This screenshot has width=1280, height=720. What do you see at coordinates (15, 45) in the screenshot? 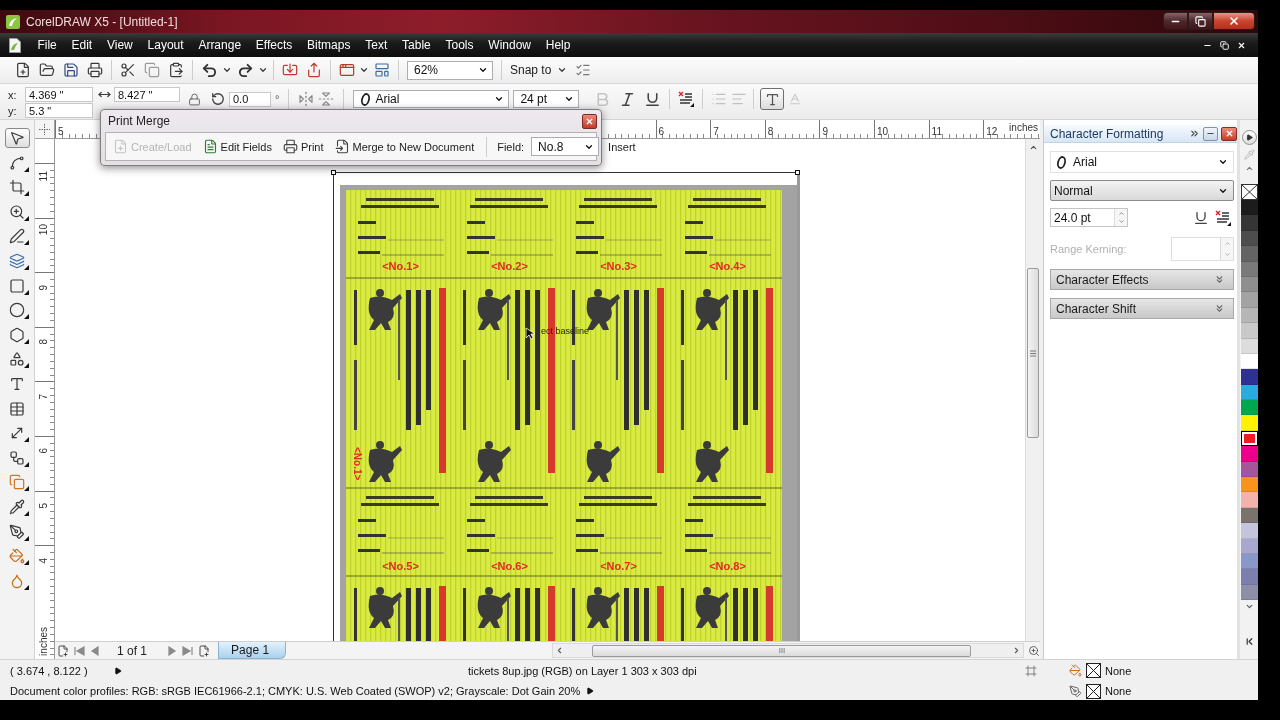
I see `document-icon` at bounding box center [15, 45].